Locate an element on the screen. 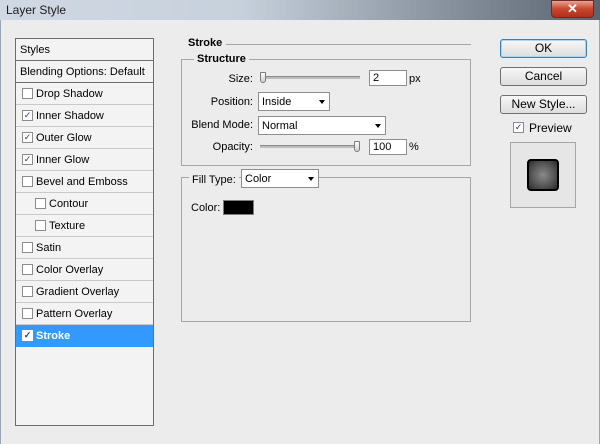 The width and height of the screenshot is (600, 444). ok-label: OK is located at coordinates (543, 48).